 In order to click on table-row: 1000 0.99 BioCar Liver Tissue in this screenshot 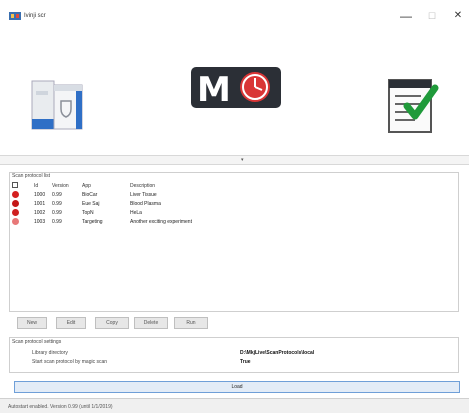, I will do `click(234, 194)`.